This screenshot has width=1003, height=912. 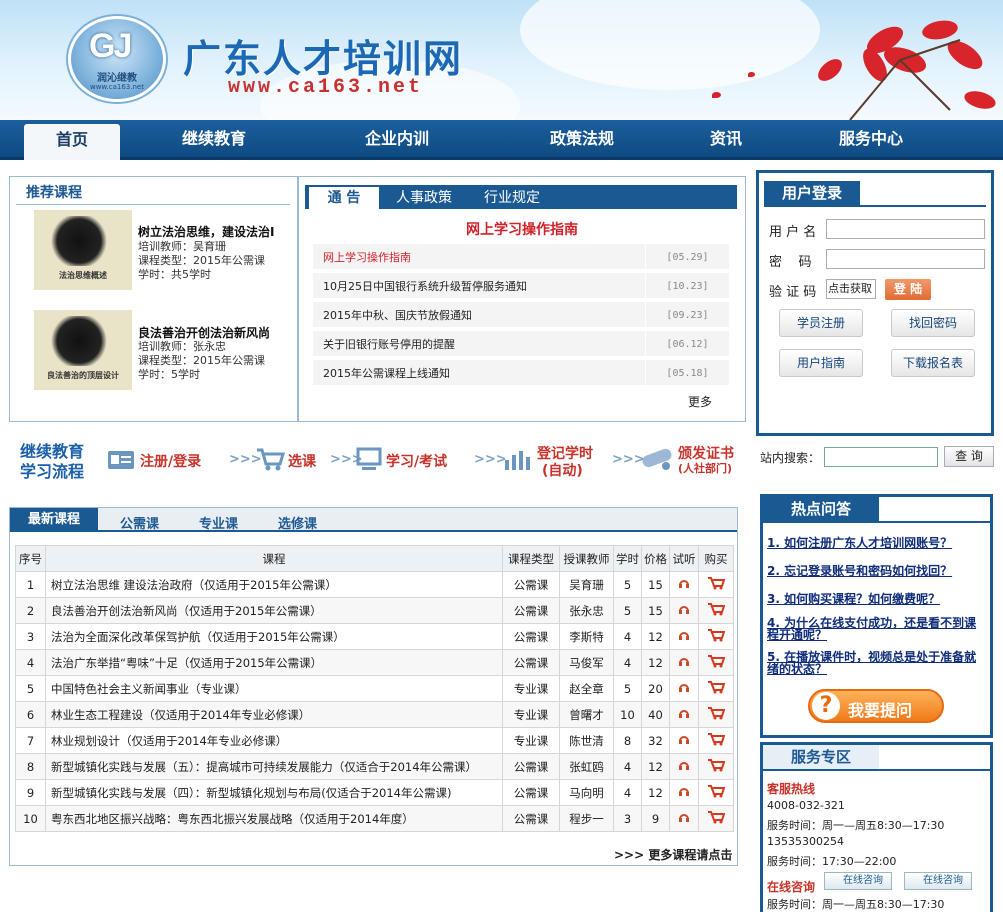 I want to click on recommended-hours: 学时：5学时, so click(x=169, y=374).